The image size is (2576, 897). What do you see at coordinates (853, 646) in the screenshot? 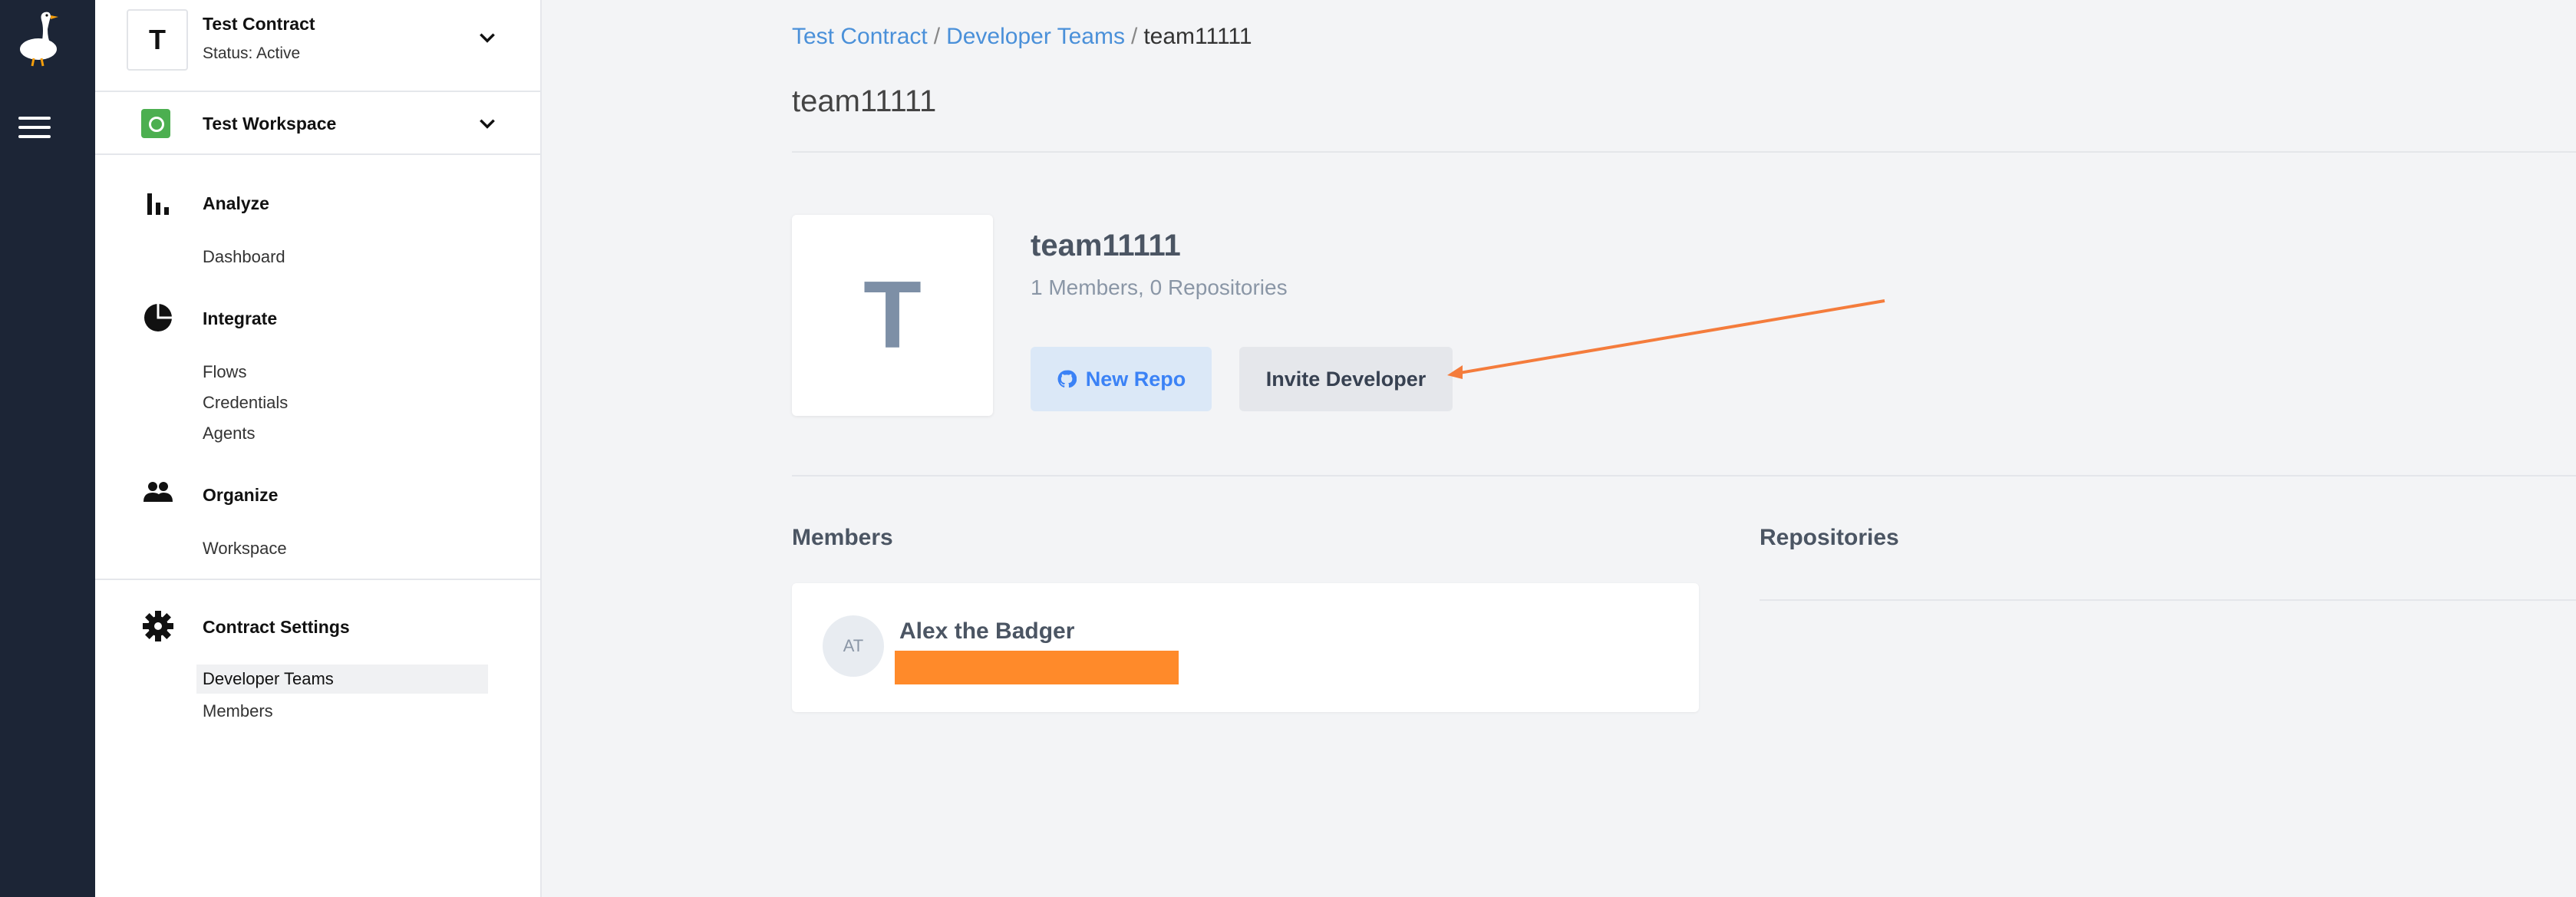
I see `avatar: AT` at bounding box center [853, 646].